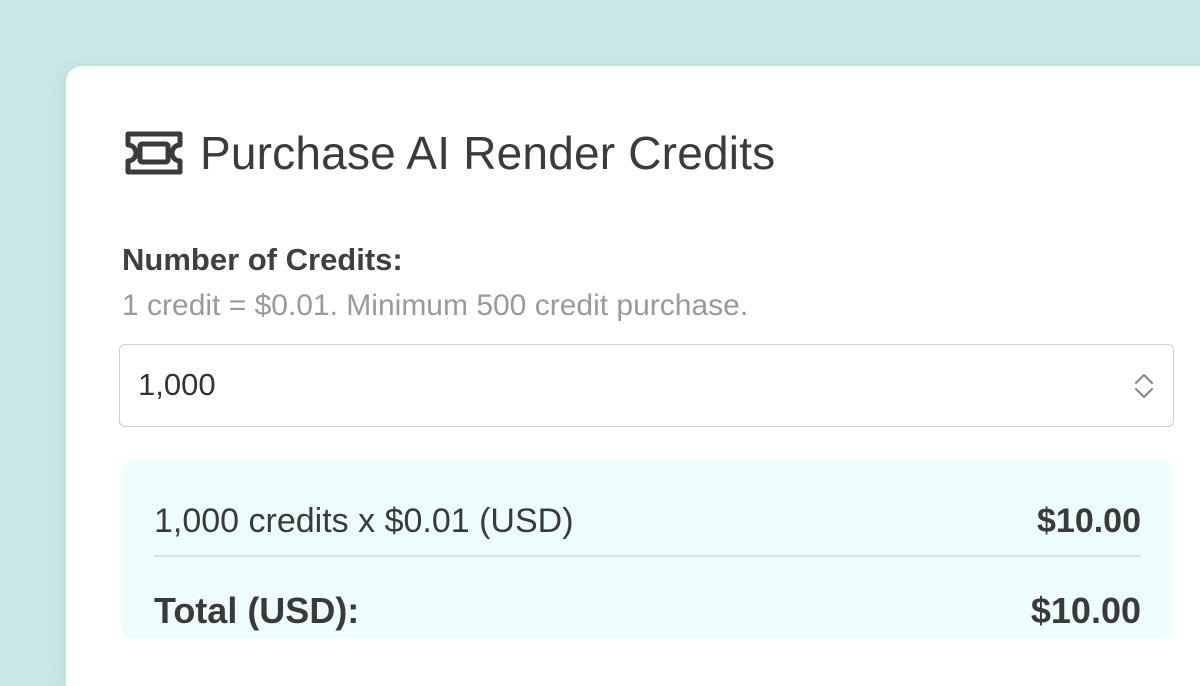 Image resolution: width=1200 pixels, height=686 pixels. What do you see at coordinates (154, 153) in the screenshot?
I see `ticket-icon` at bounding box center [154, 153].